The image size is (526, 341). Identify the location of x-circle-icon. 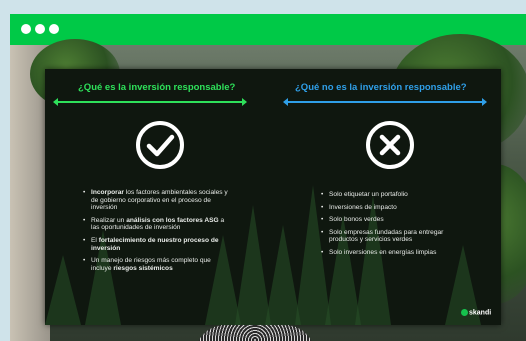
(390, 145).